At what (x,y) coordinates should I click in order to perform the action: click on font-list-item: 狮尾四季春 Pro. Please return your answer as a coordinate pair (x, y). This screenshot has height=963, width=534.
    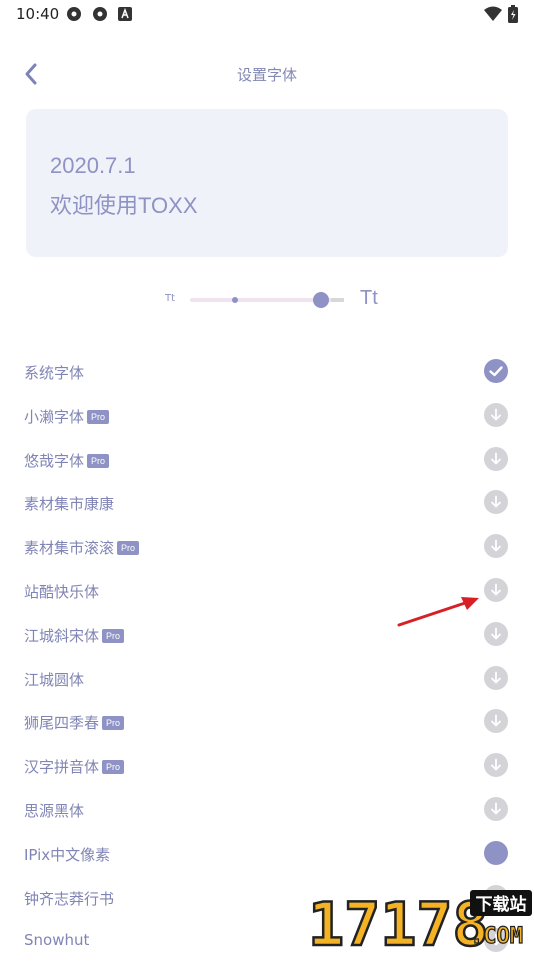
    Looking at the image, I should click on (267, 722).